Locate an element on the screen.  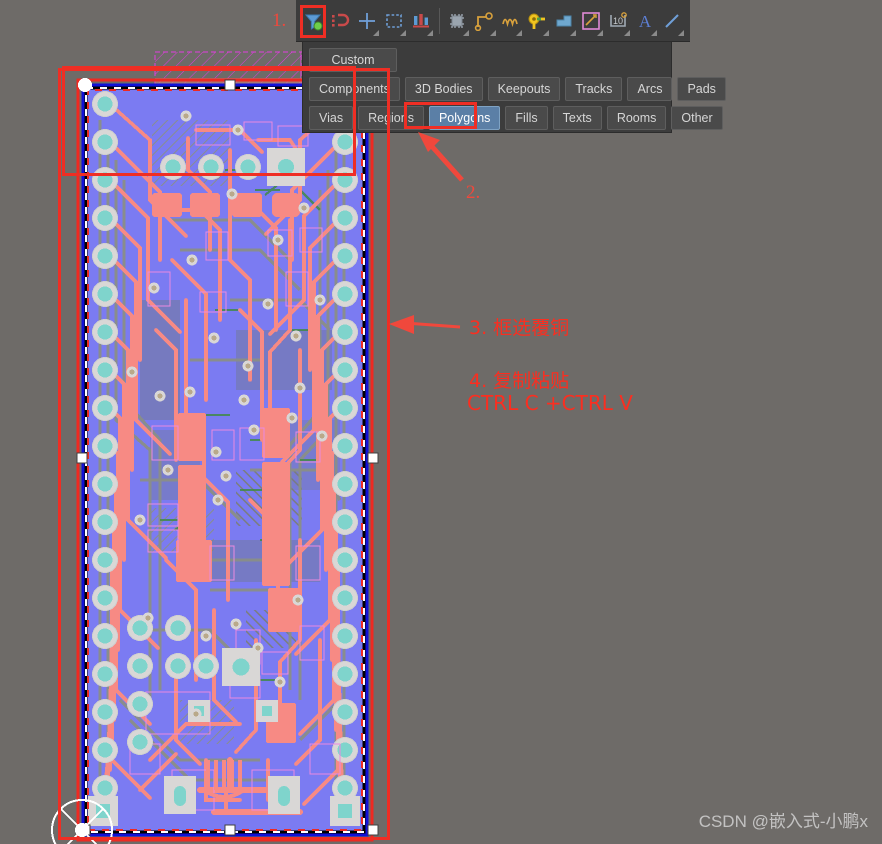
filter-btn-polygons: Polygons is located at coordinates (464, 118).